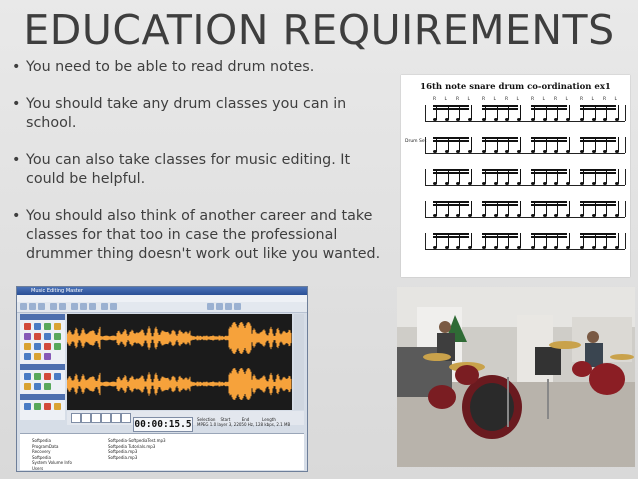 Image resolution: width=638 pixels, height=479 pixels. I want to click on forward-icon, so click(126, 418).